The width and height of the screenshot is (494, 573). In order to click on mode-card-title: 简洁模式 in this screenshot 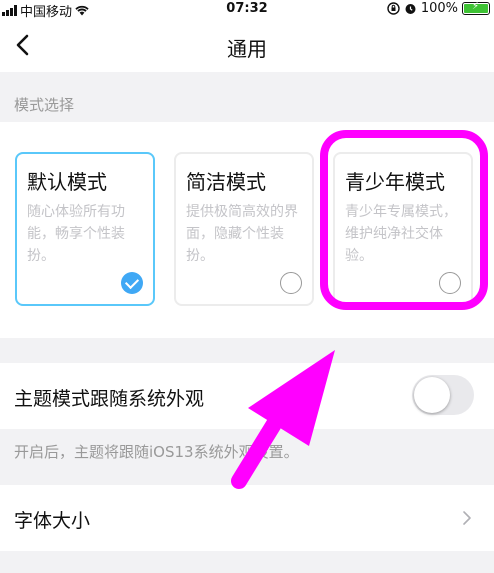, I will do `click(226, 182)`.